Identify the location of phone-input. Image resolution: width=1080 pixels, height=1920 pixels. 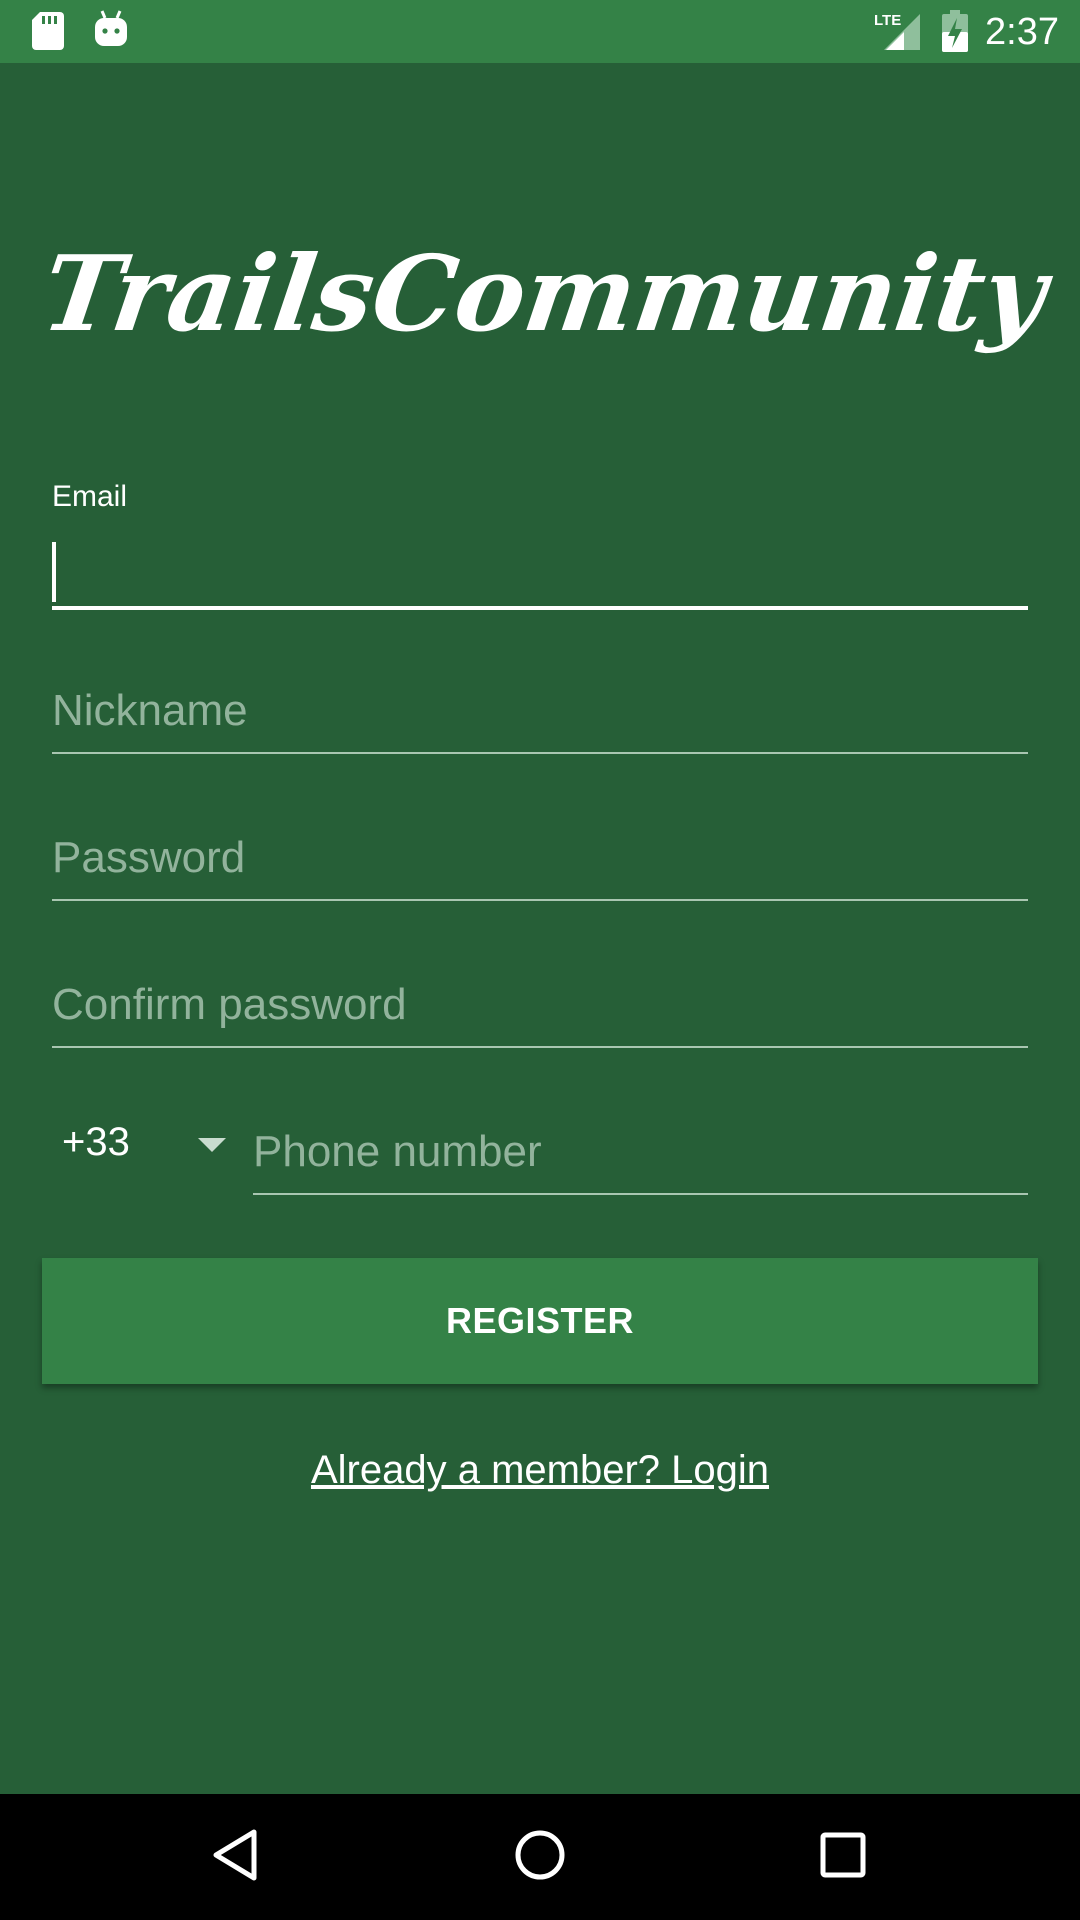
(640, 1157).